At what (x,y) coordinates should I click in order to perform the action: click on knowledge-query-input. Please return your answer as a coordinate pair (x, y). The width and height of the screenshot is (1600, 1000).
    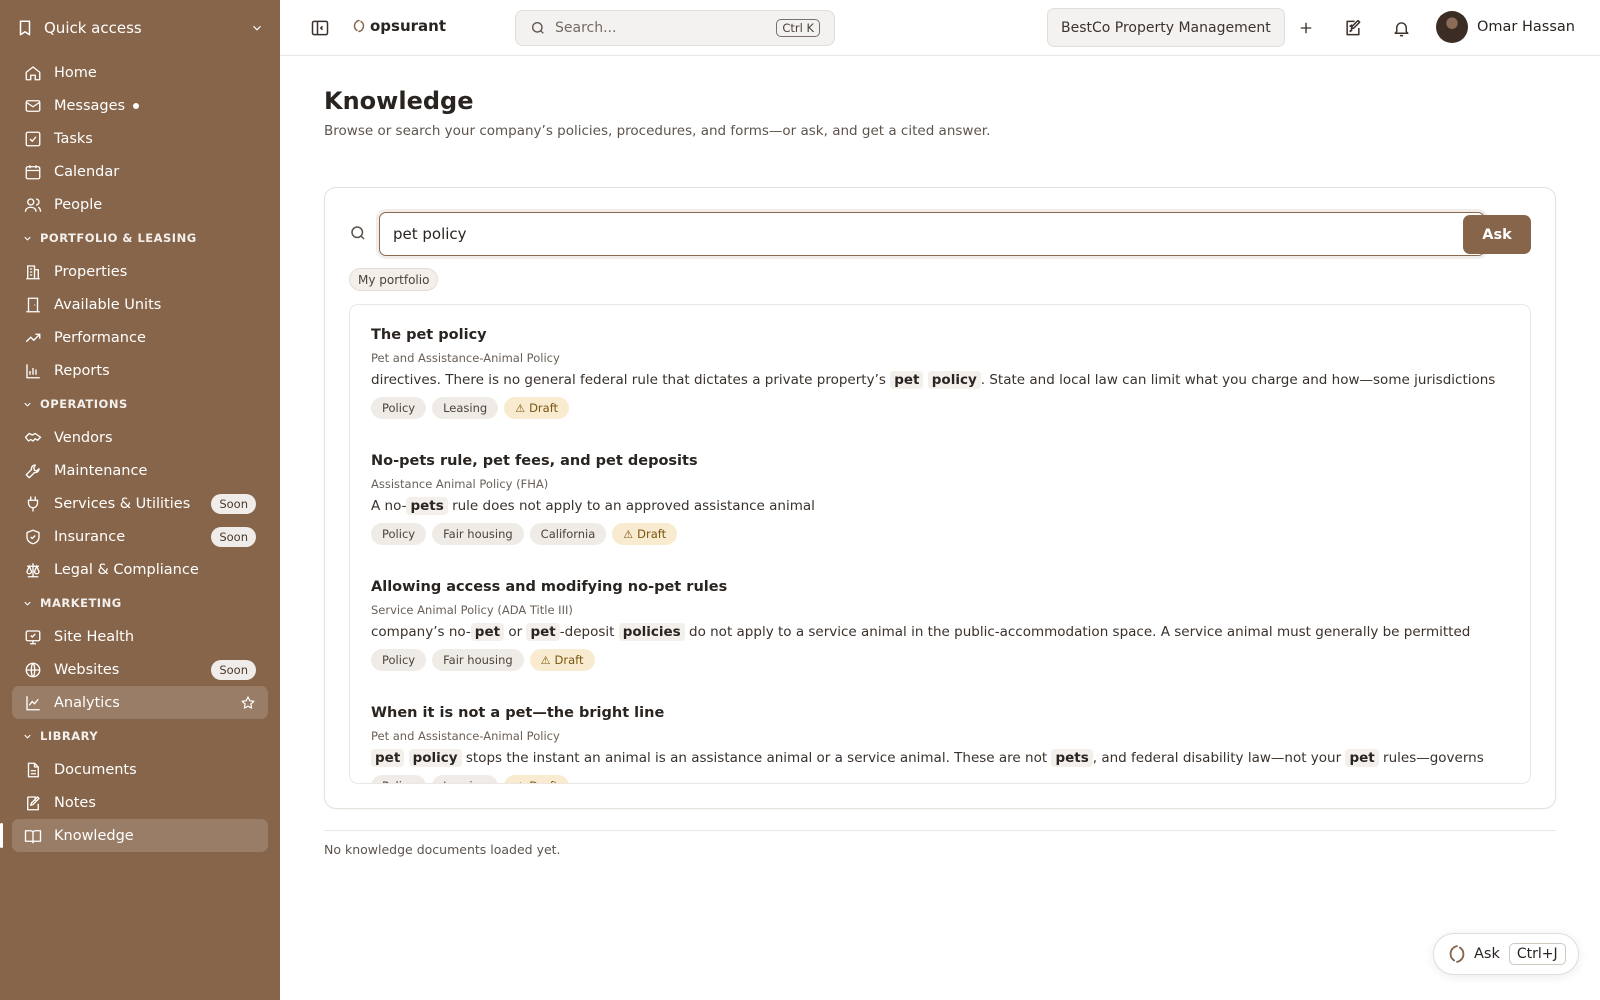
    Looking at the image, I should click on (932, 234).